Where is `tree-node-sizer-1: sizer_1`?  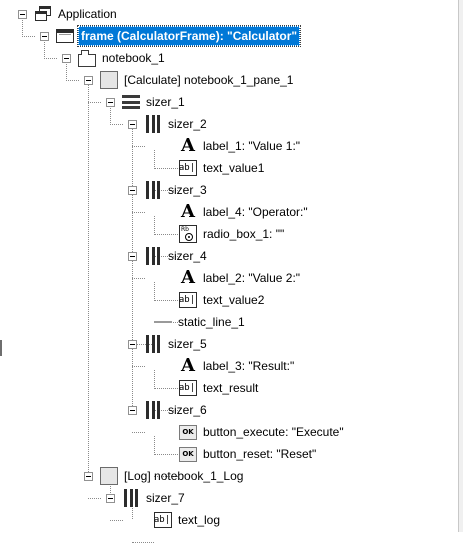
tree-node-sizer-1: sizer_1 is located at coordinates (154, 102).